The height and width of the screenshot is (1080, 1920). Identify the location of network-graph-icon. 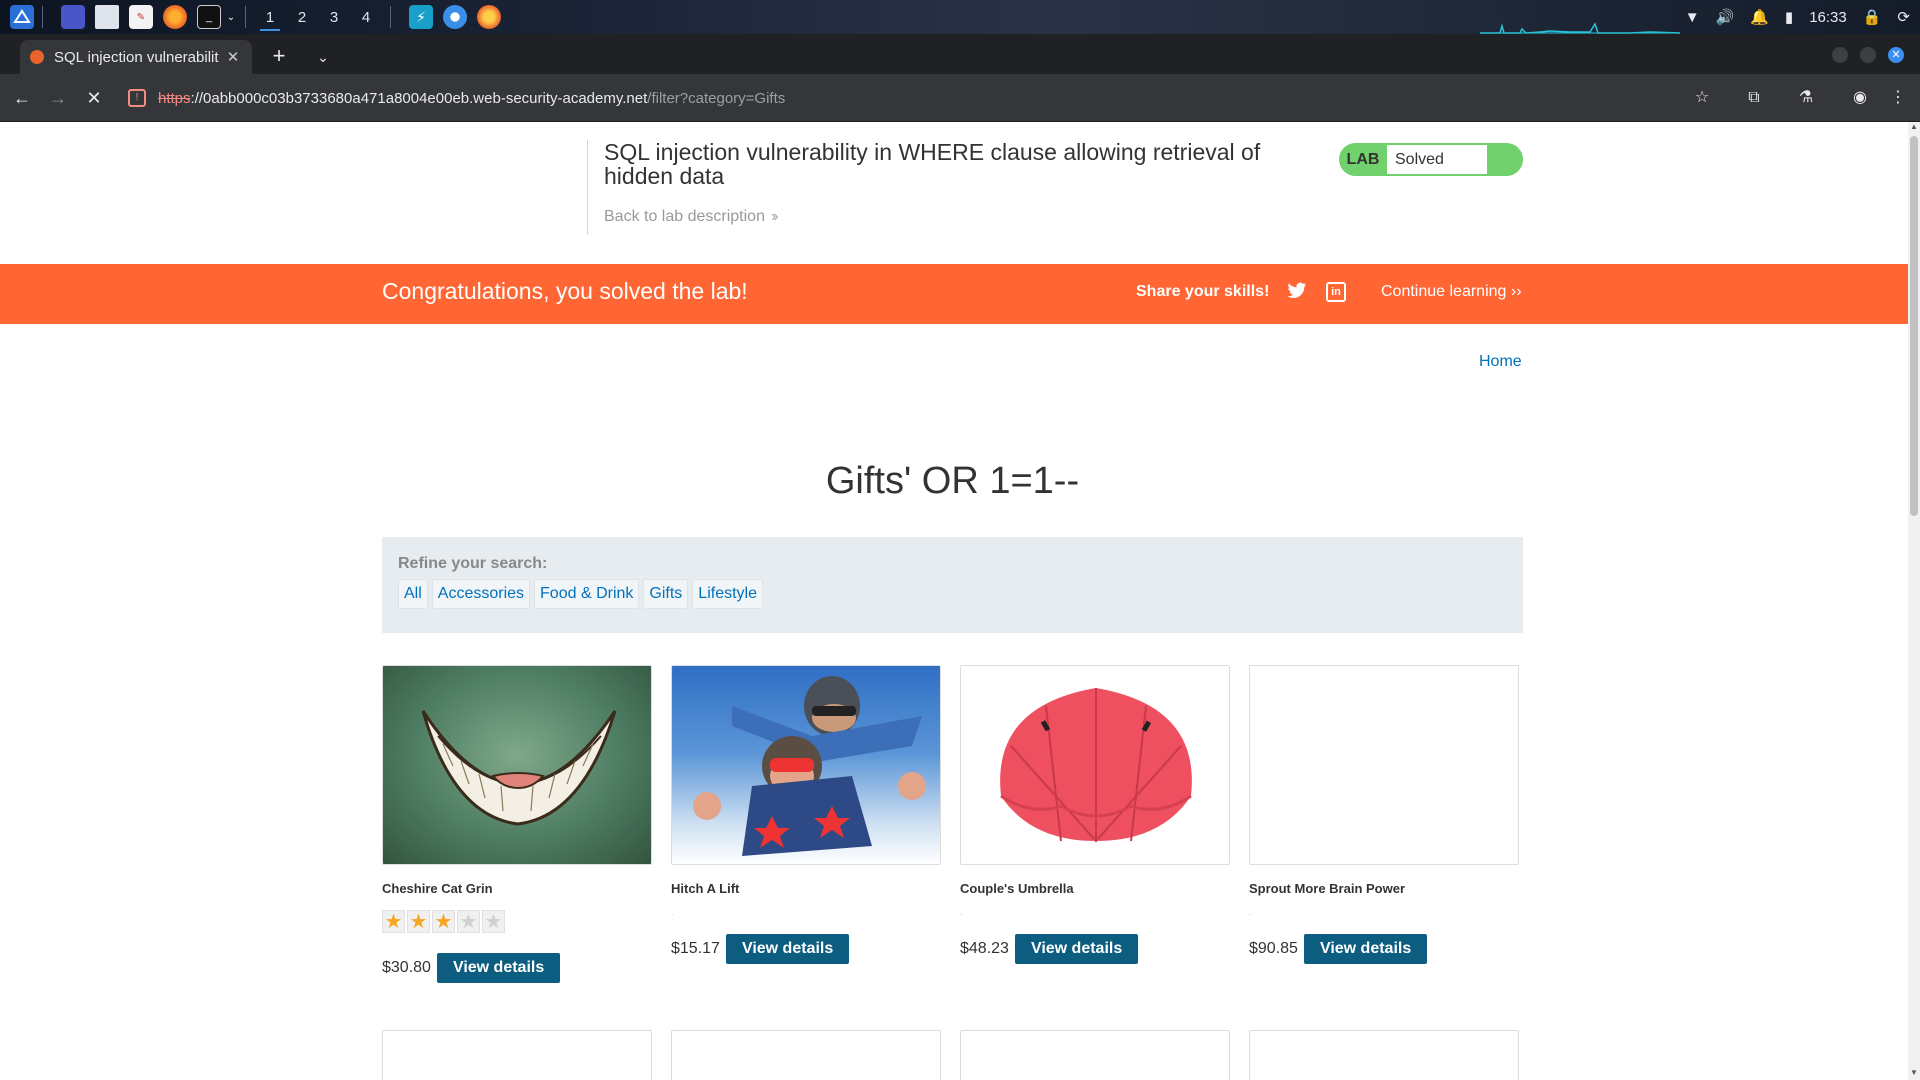
(1580, 28).